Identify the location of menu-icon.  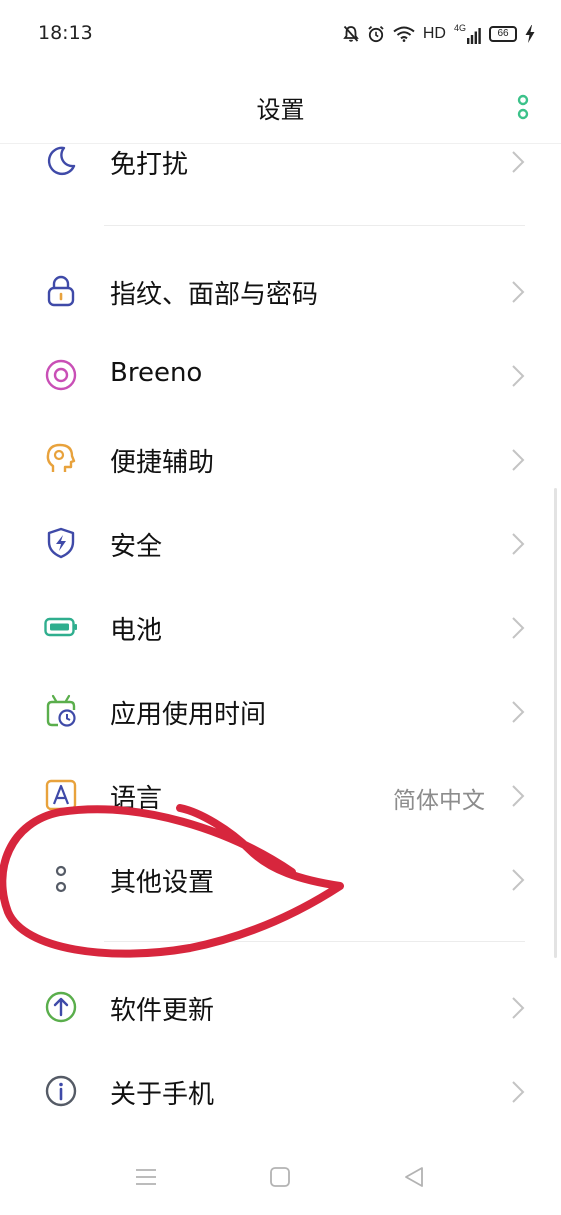
(146, 1177).